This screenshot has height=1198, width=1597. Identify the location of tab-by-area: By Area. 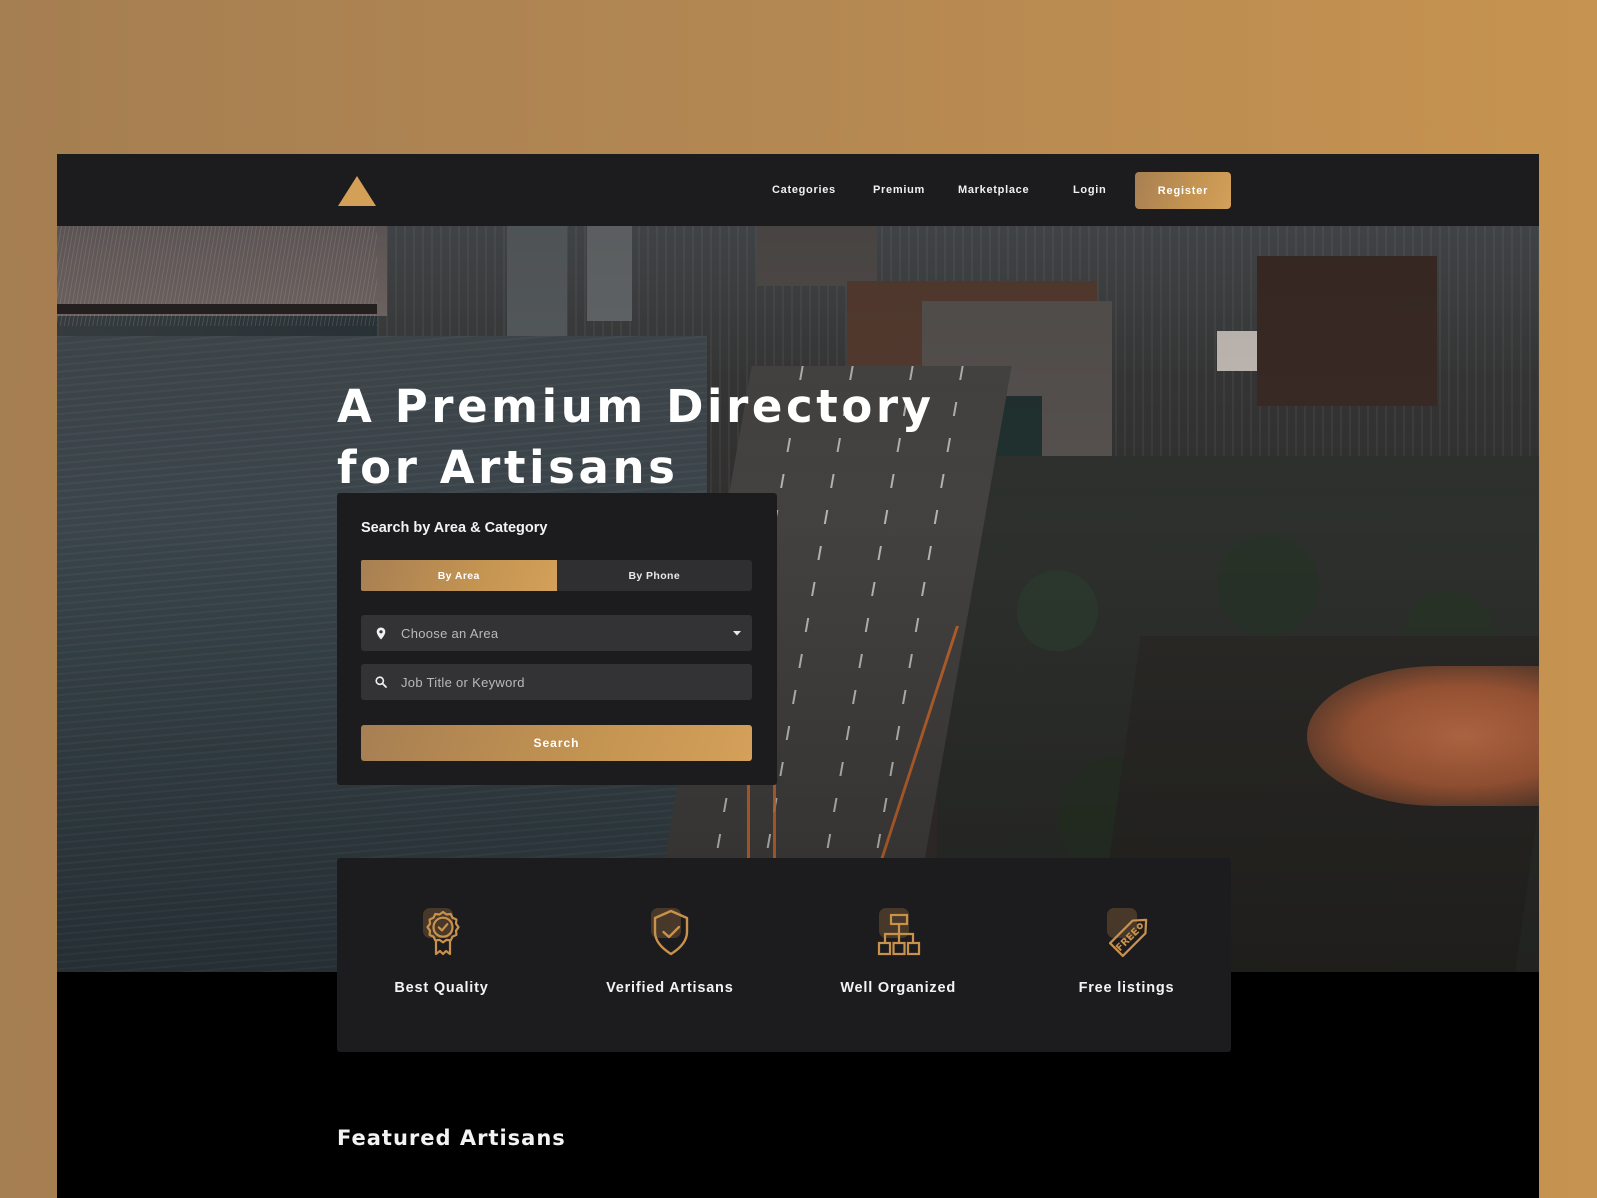
(459, 575).